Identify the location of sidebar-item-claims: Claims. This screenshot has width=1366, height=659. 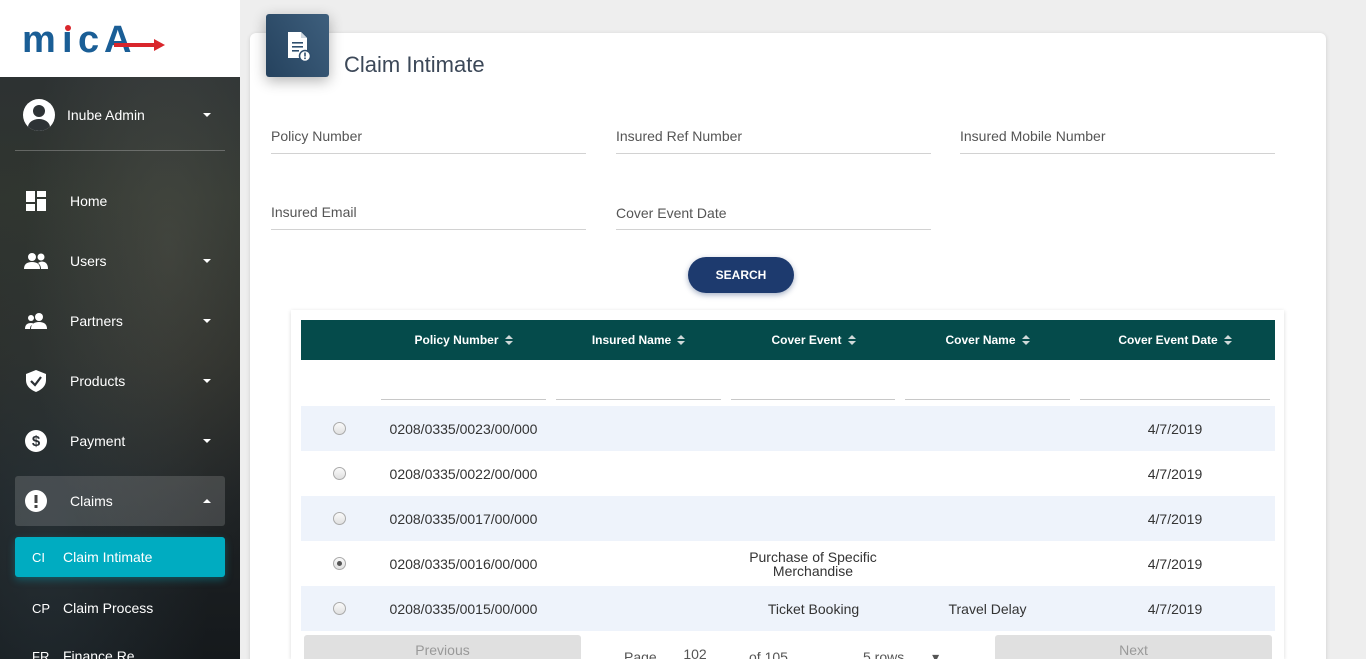
(120, 501).